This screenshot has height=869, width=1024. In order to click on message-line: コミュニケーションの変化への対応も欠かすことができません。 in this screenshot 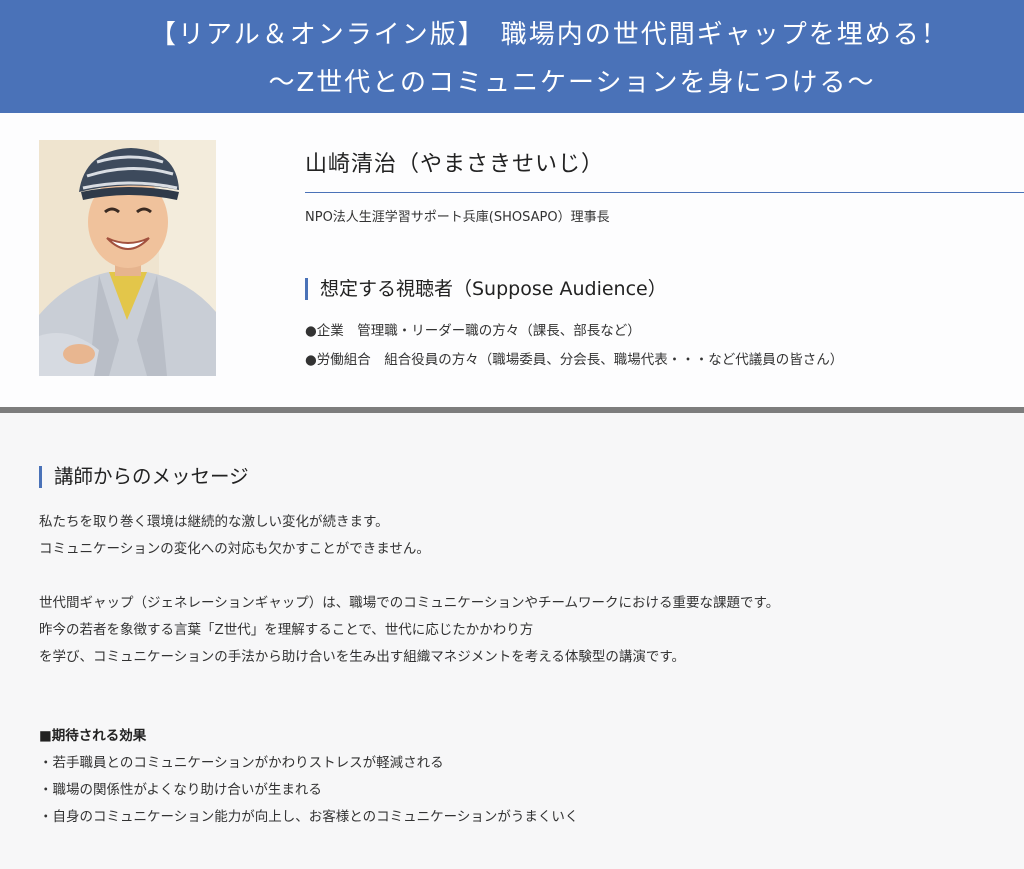, I will do `click(234, 549)`.